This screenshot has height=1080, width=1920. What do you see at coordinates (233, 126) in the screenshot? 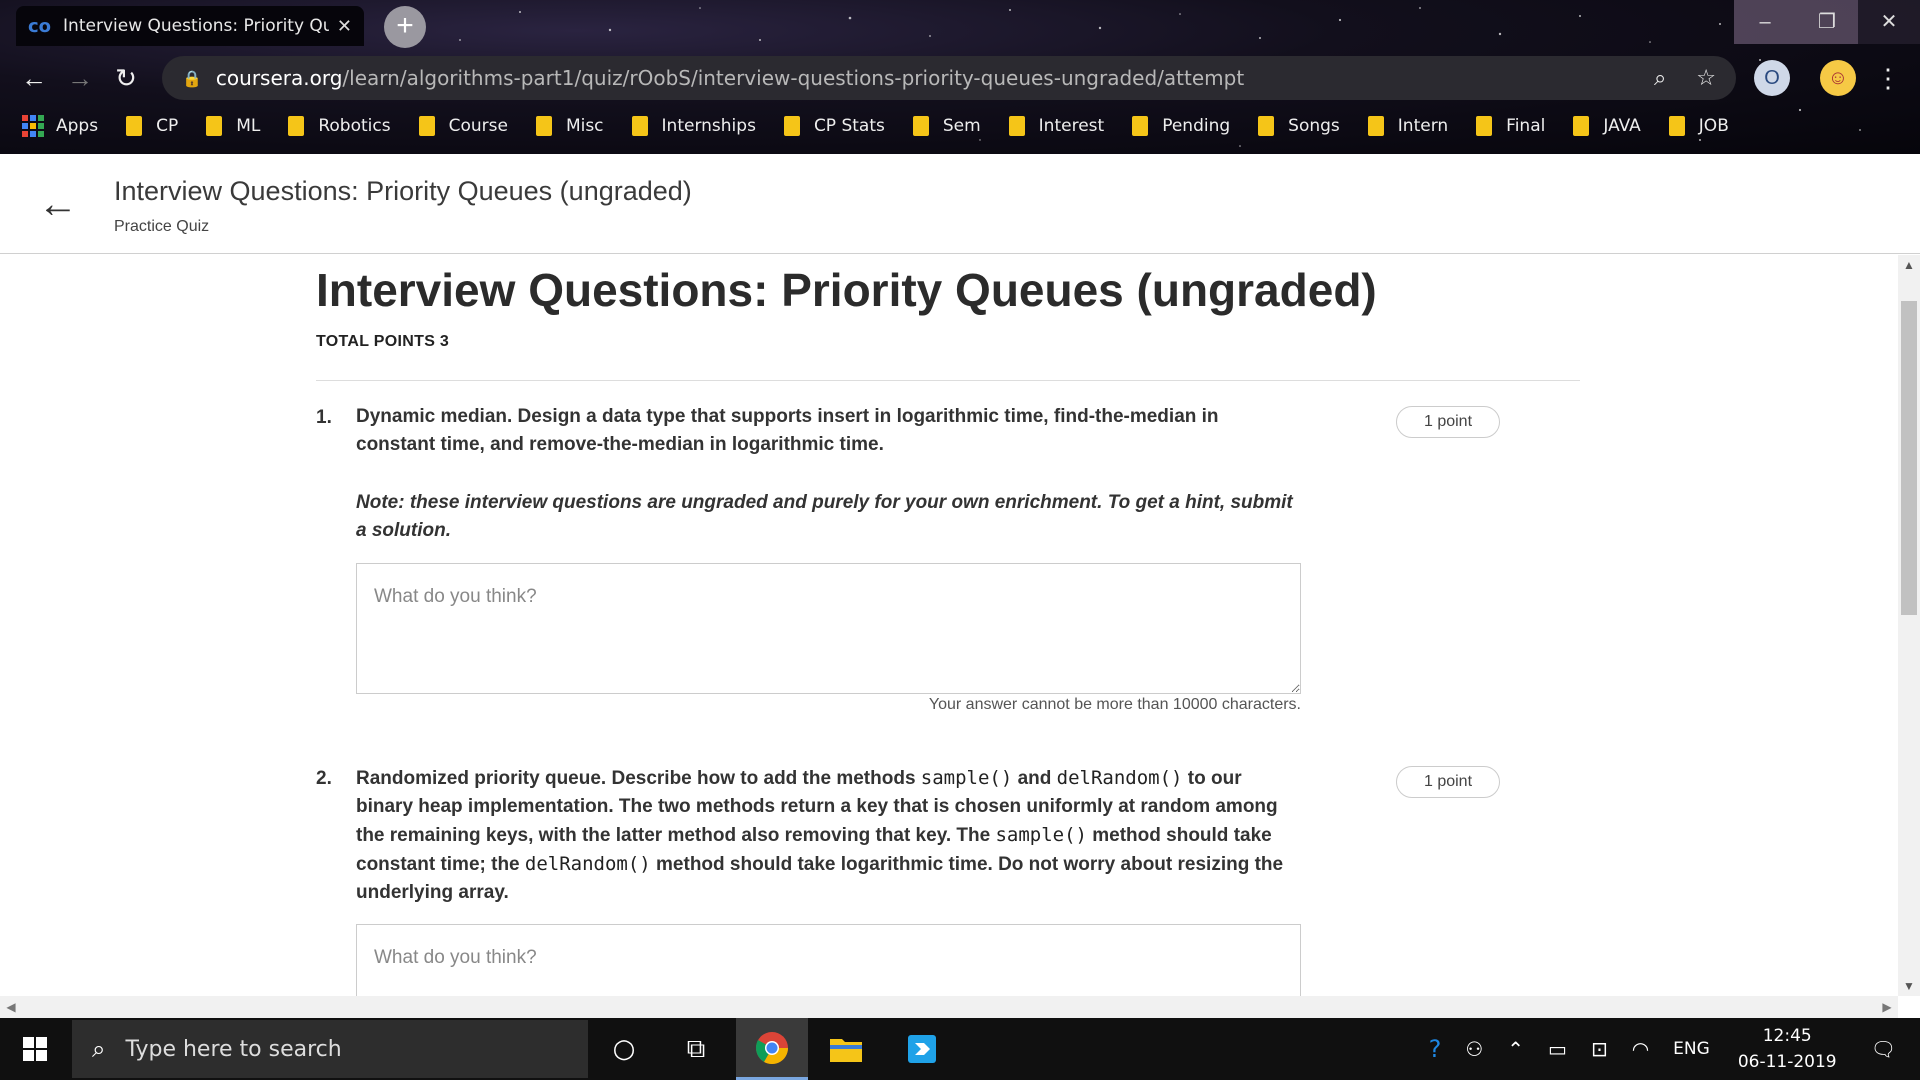
I see `bookmark-folder-ml: ML` at bounding box center [233, 126].